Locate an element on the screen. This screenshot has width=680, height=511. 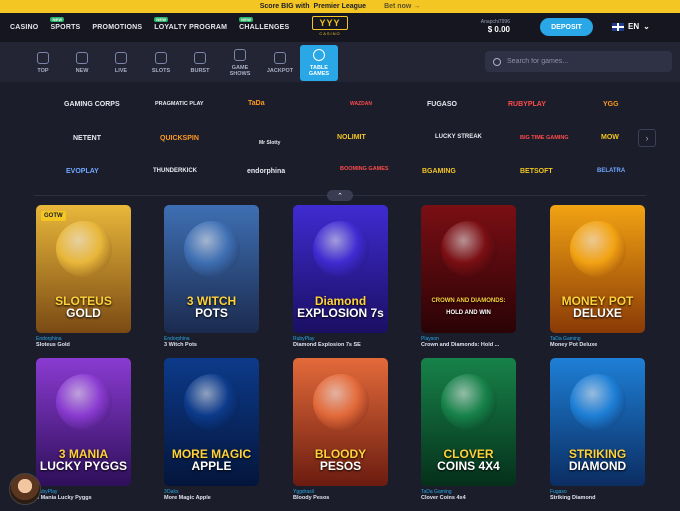
game-tile: CROWN AND DIAMONDS: HOLD AND WIN is located at coordinates (468, 269).